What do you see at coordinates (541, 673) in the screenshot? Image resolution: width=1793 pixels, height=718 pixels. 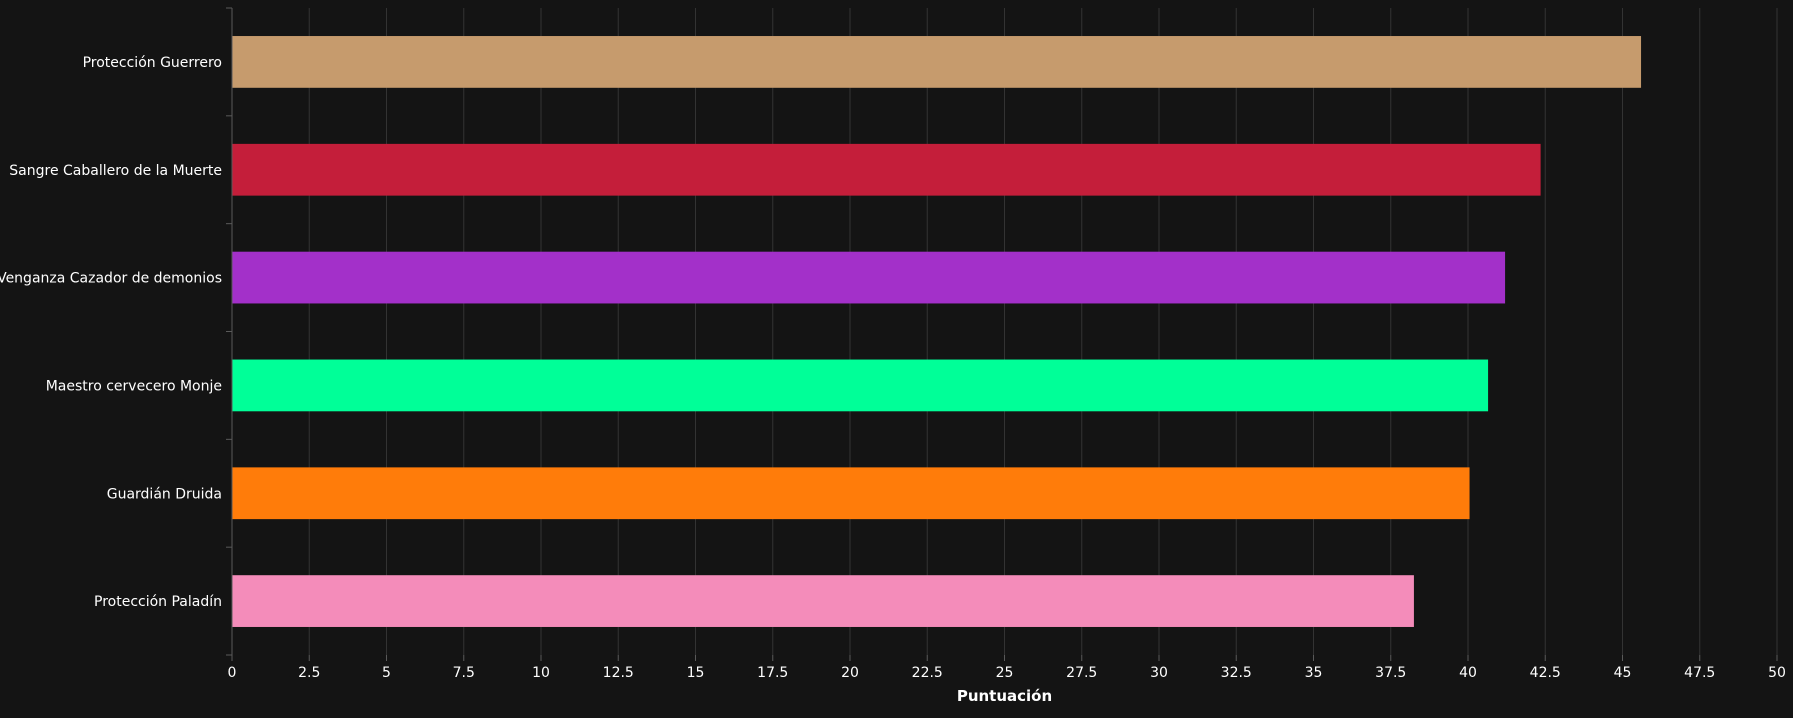 I see `x-tick-label: 10` at bounding box center [541, 673].